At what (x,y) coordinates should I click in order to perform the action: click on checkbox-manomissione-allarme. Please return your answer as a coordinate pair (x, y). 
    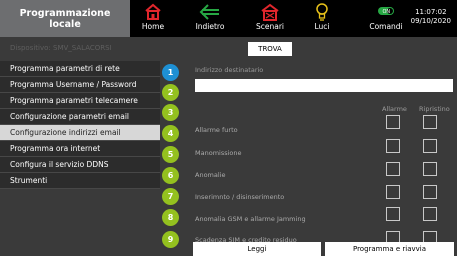
    Looking at the image, I should click on (393, 146).